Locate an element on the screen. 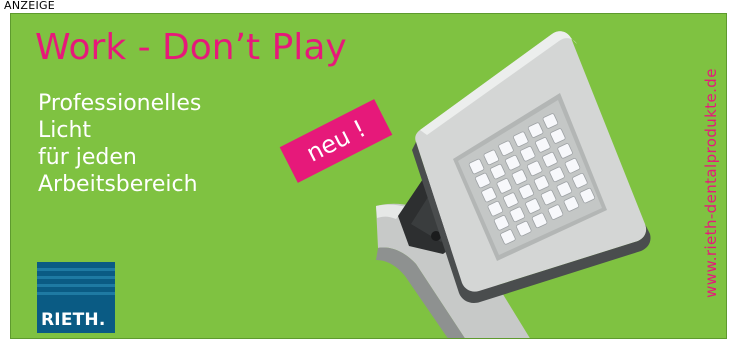 This screenshot has width=731, height=343. tagline-line: Arbeitsbereich is located at coordinates (118, 184).